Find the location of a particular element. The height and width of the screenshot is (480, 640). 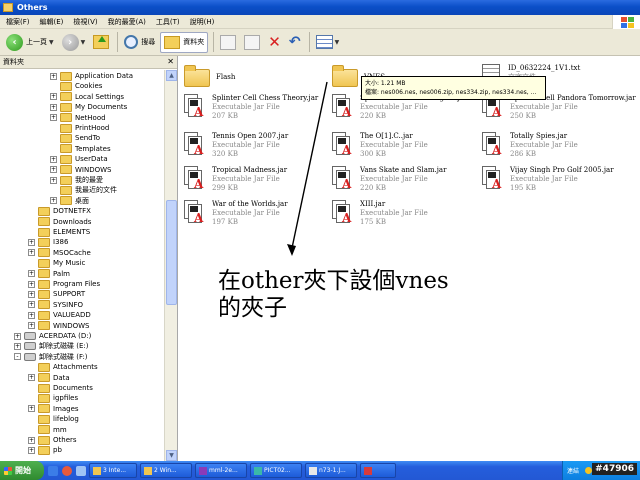

start-button: 開始 is located at coordinates (22, 470).